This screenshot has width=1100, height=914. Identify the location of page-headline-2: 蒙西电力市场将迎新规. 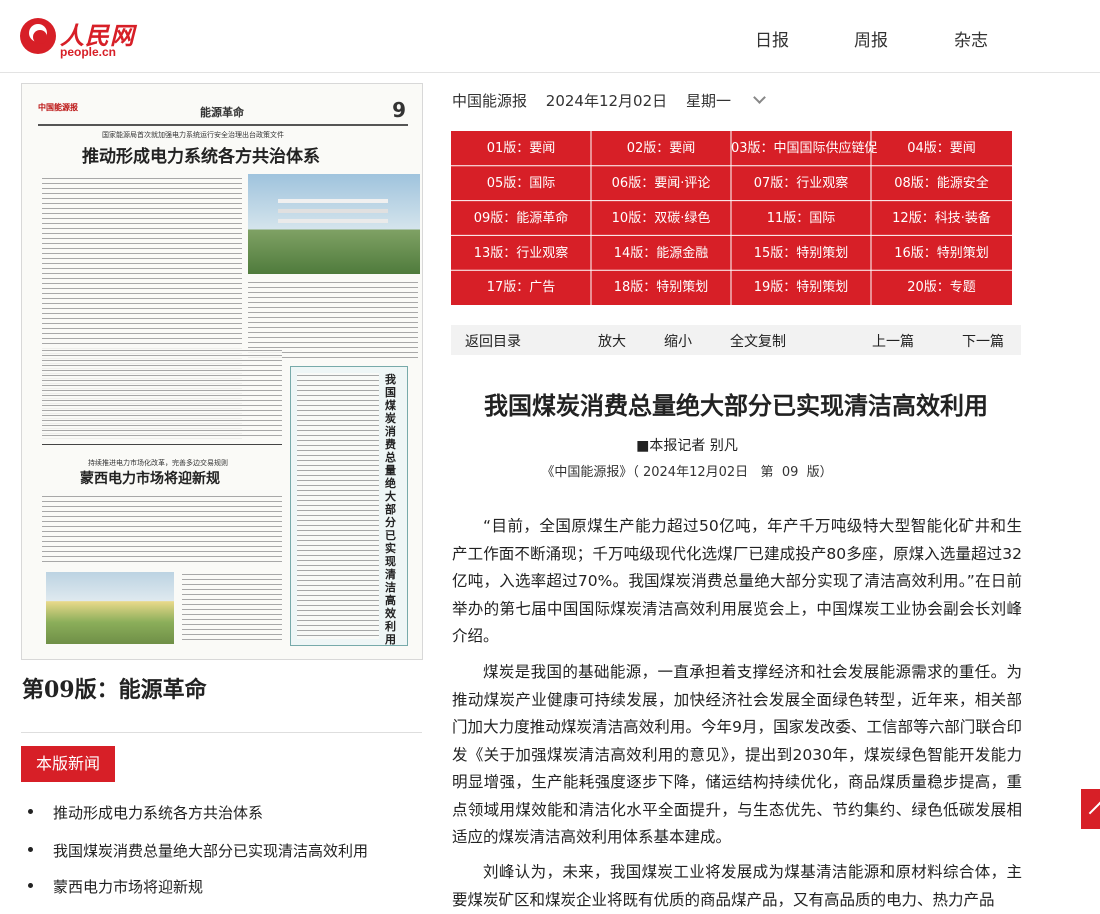
(150, 479).